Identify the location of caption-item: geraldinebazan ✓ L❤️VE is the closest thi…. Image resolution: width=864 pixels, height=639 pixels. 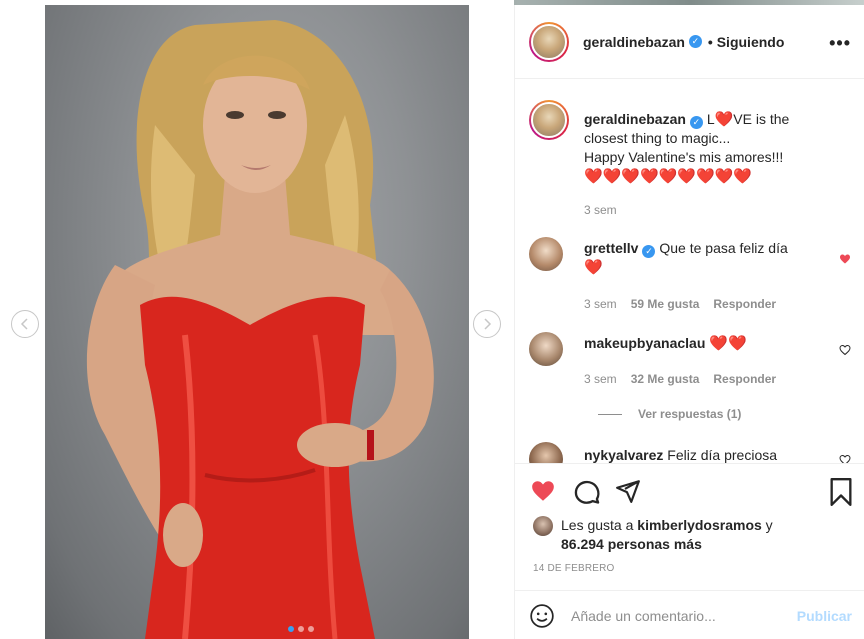
(690, 160).